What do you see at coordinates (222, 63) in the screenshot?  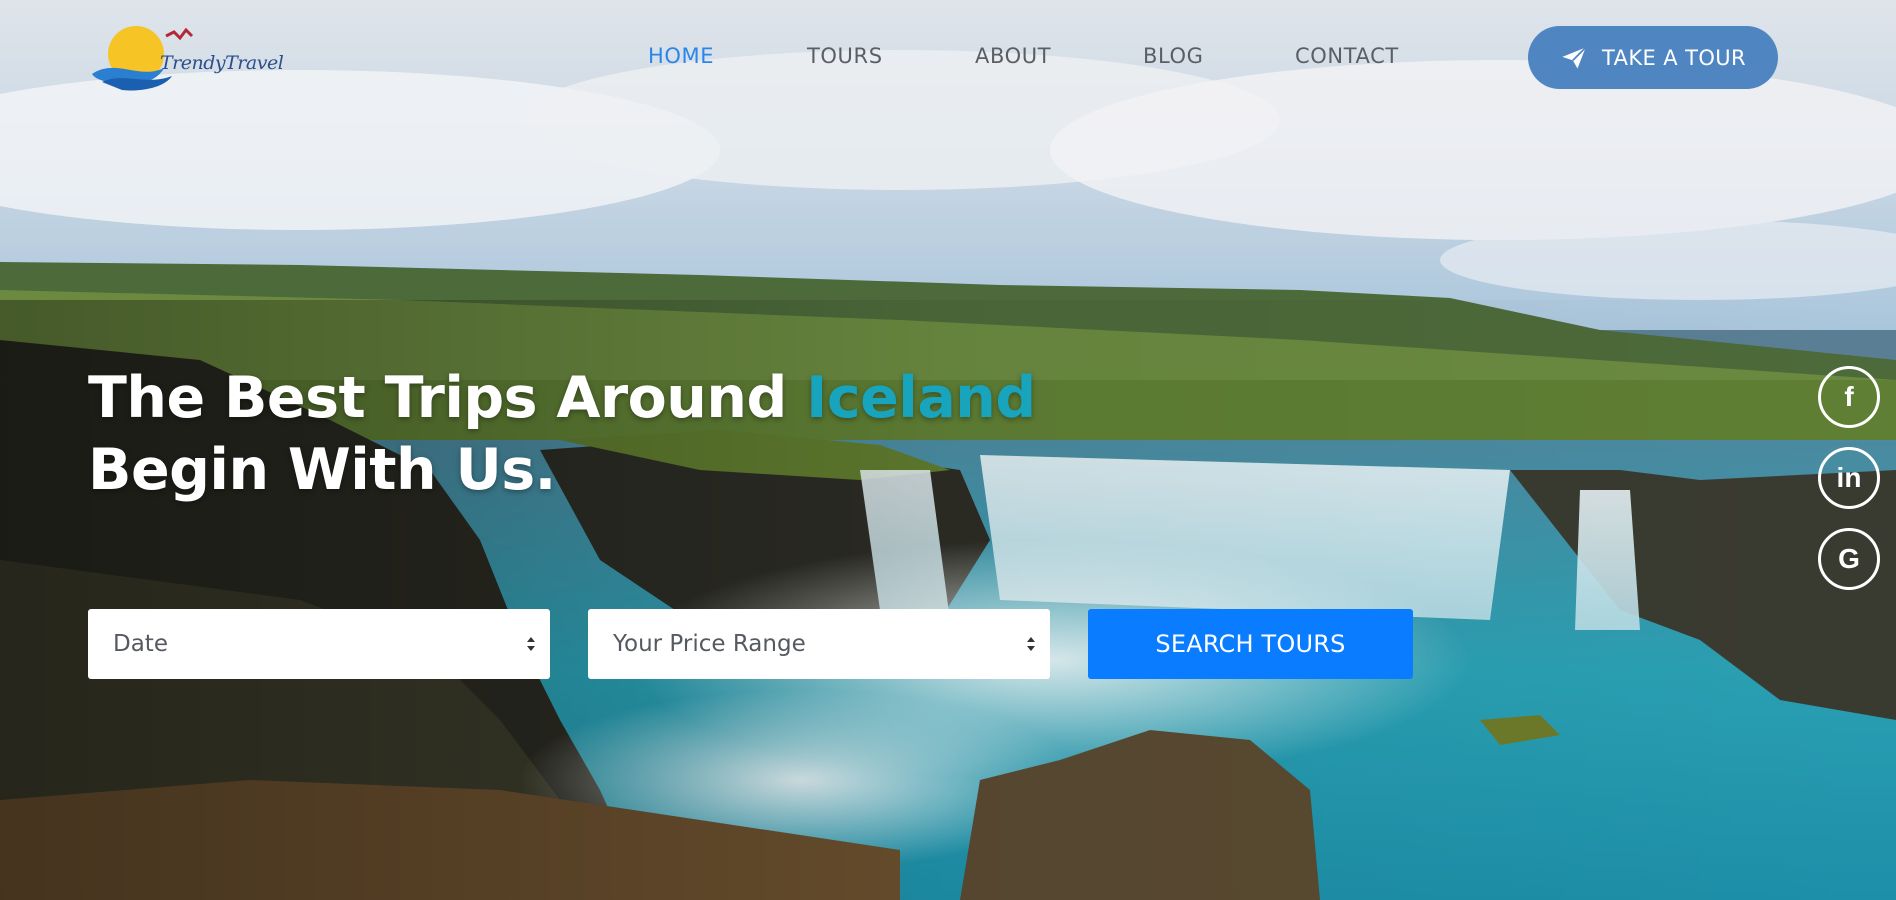 I see `brand-name: TrendyTravel` at bounding box center [222, 63].